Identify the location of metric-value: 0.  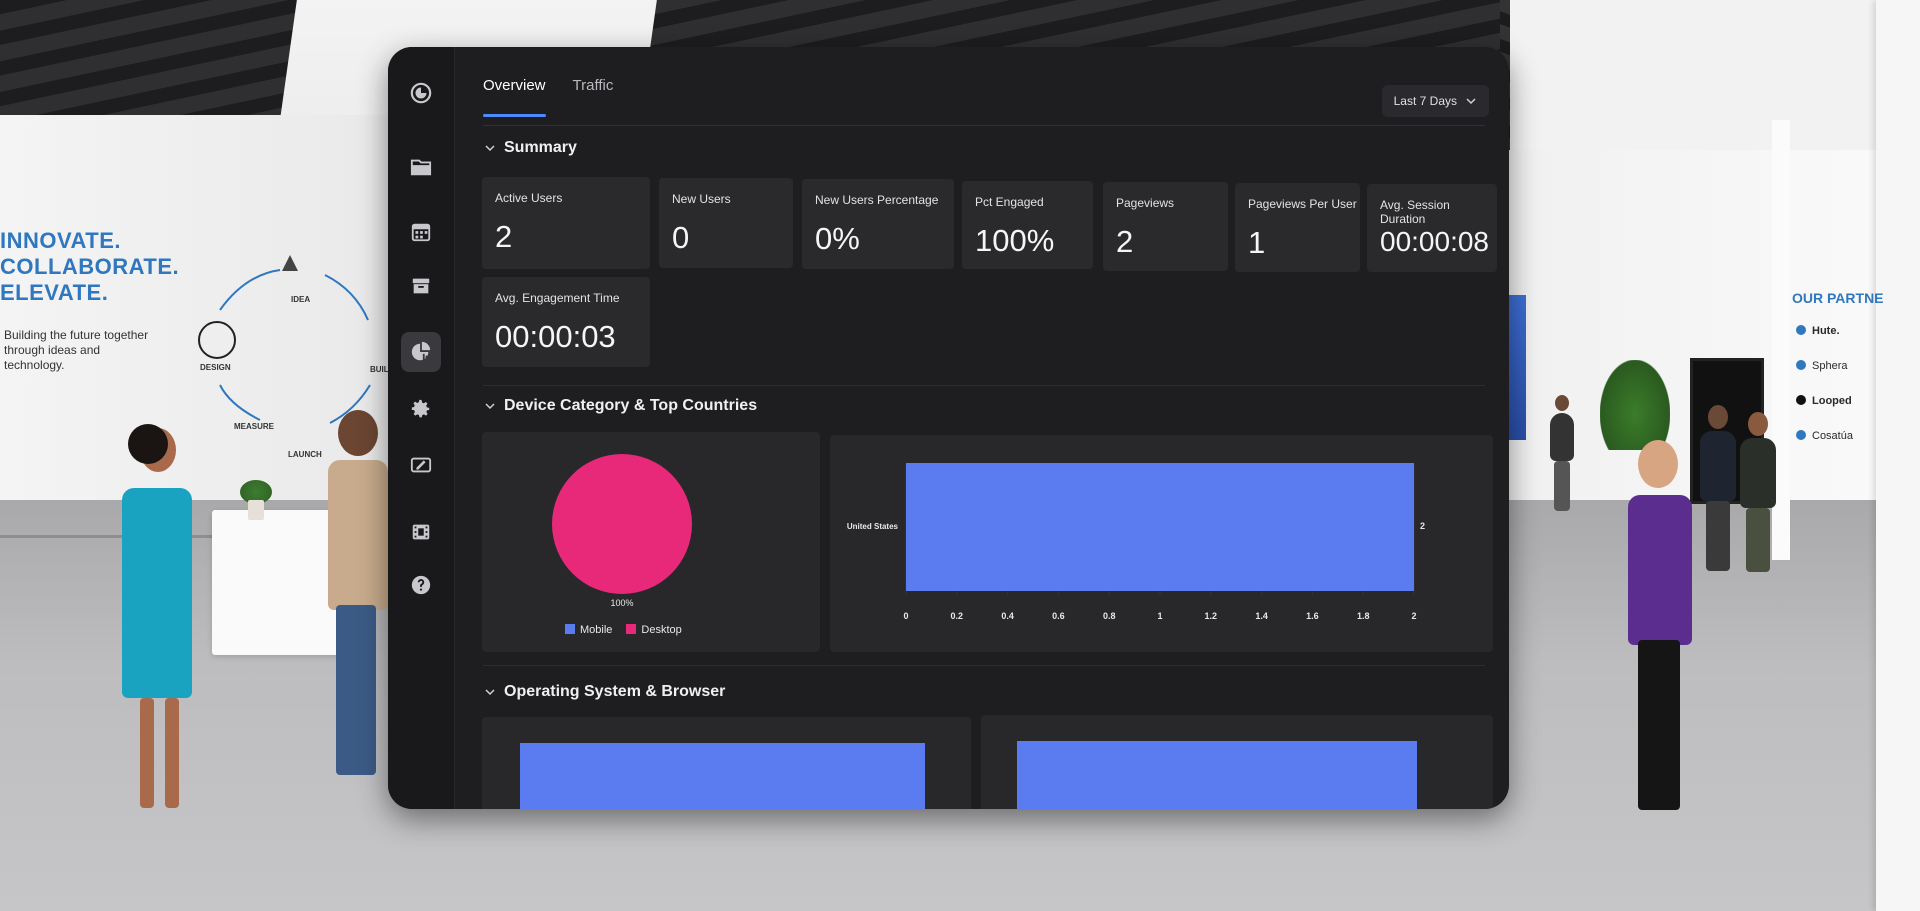
(681, 237).